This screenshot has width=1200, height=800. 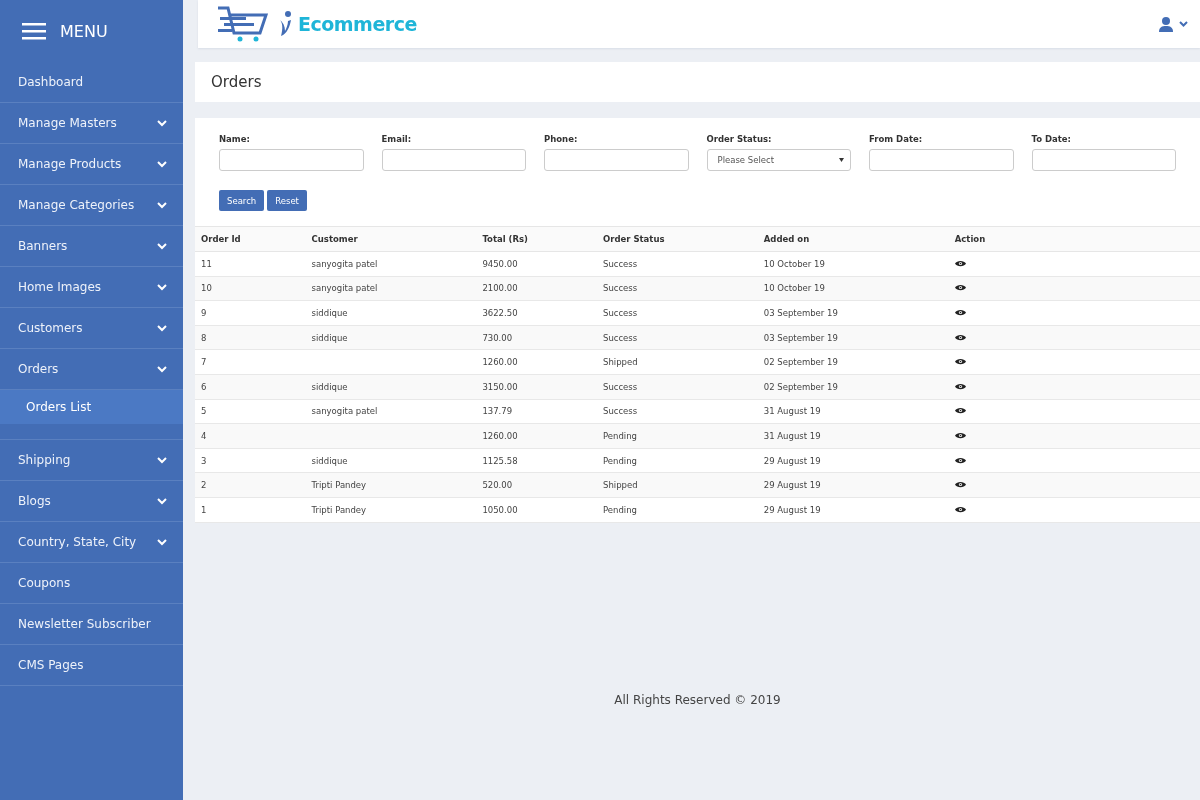 What do you see at coordinates (287, 200) in the screenshot?
I see `reset-button: Reset` at bounding box center [287, 200].